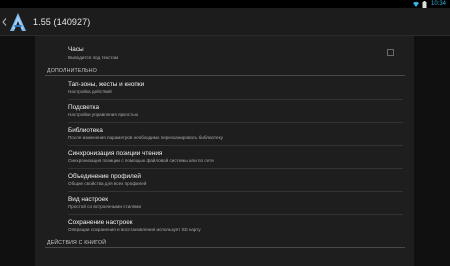 The width and height of the screenshot is (450, 266). I want to click on pref-summary: Общие свойства для всех профилей, so click(107, 183).